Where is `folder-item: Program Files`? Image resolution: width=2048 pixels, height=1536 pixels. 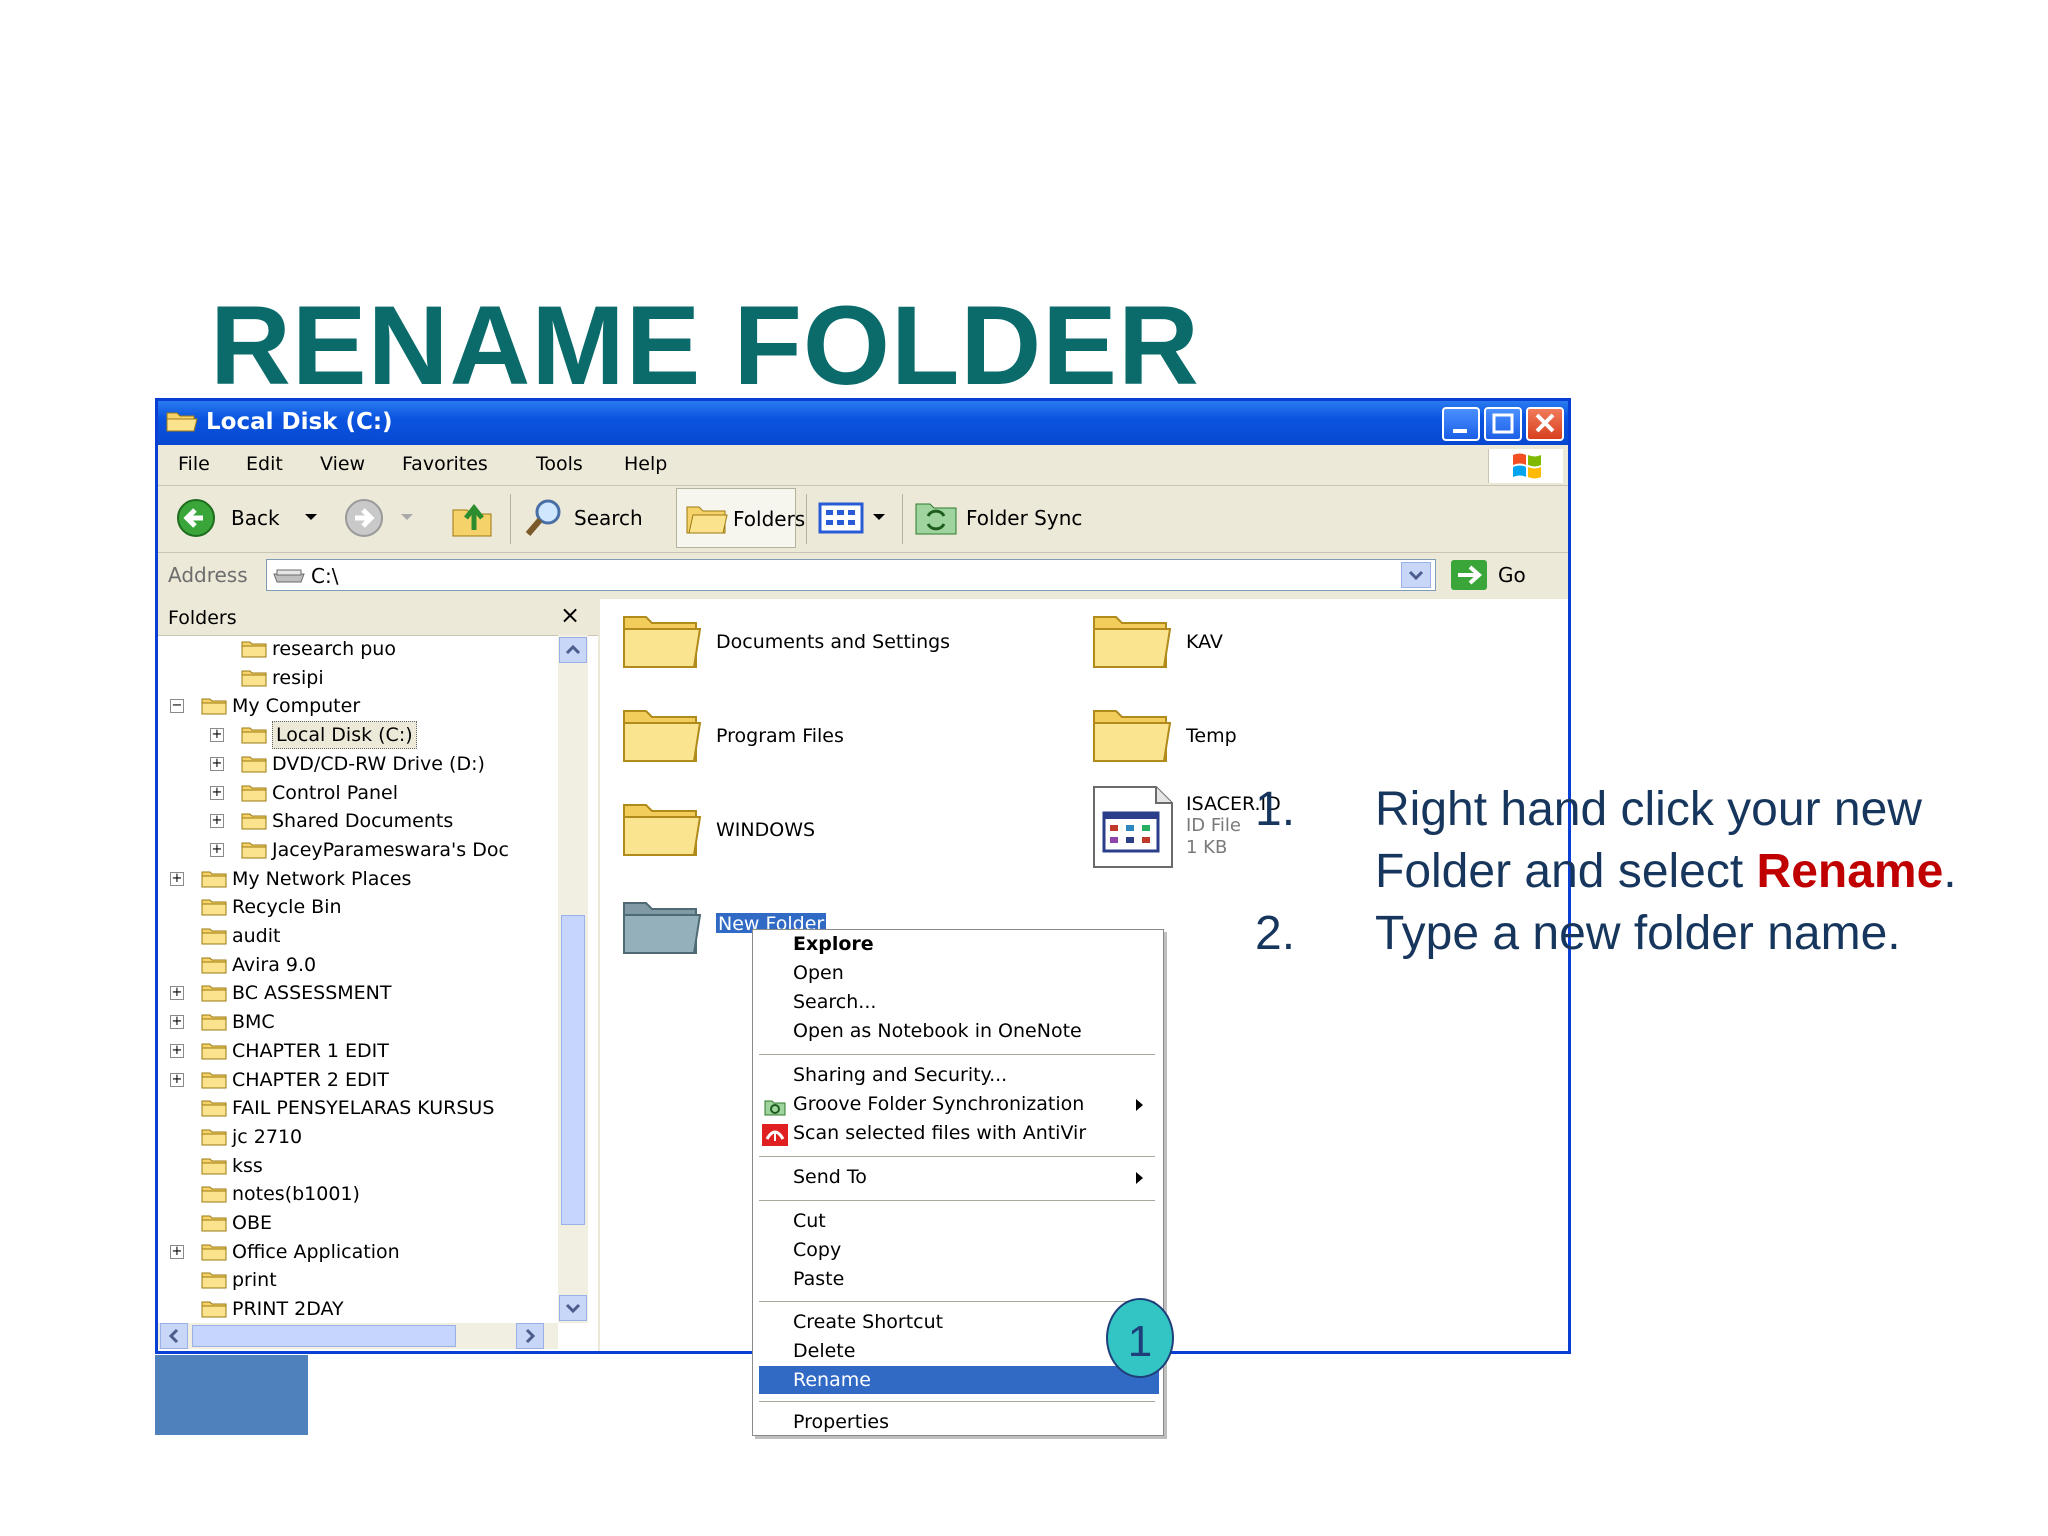 folder-item: Program Files is located at coordinates (765, 733).